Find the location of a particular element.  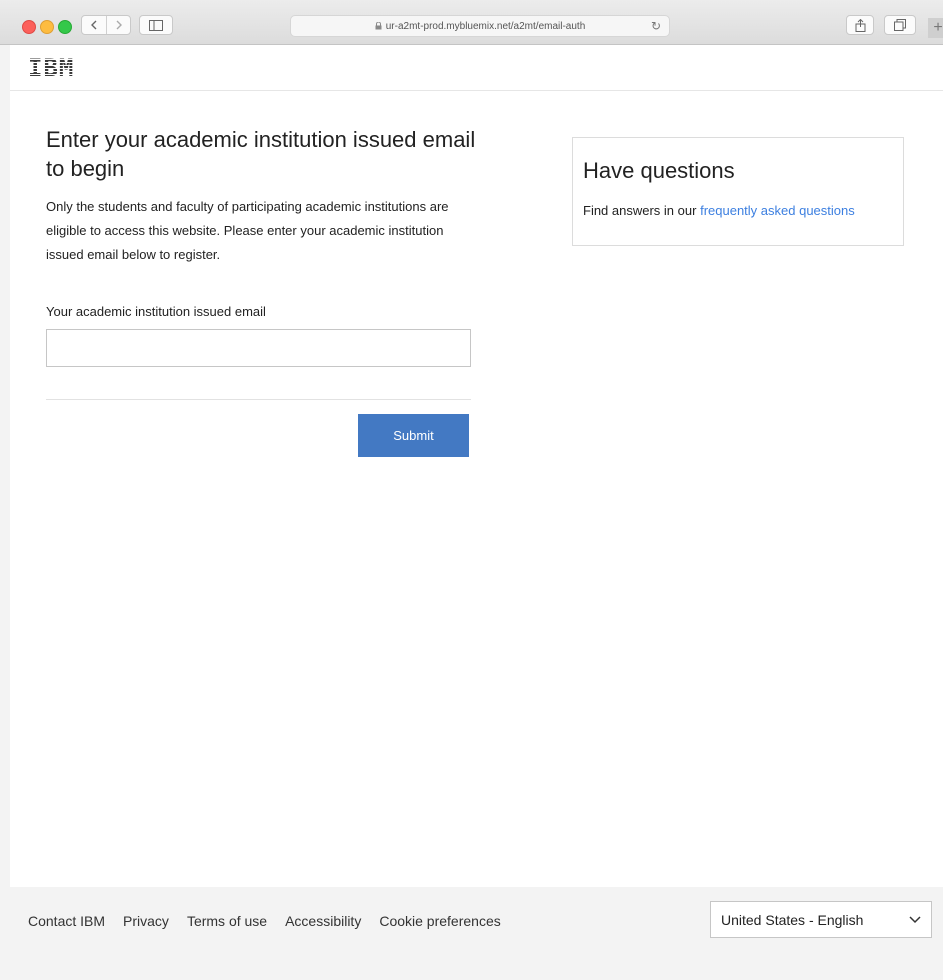

sidebar-button is located at coordinates (156, 25).